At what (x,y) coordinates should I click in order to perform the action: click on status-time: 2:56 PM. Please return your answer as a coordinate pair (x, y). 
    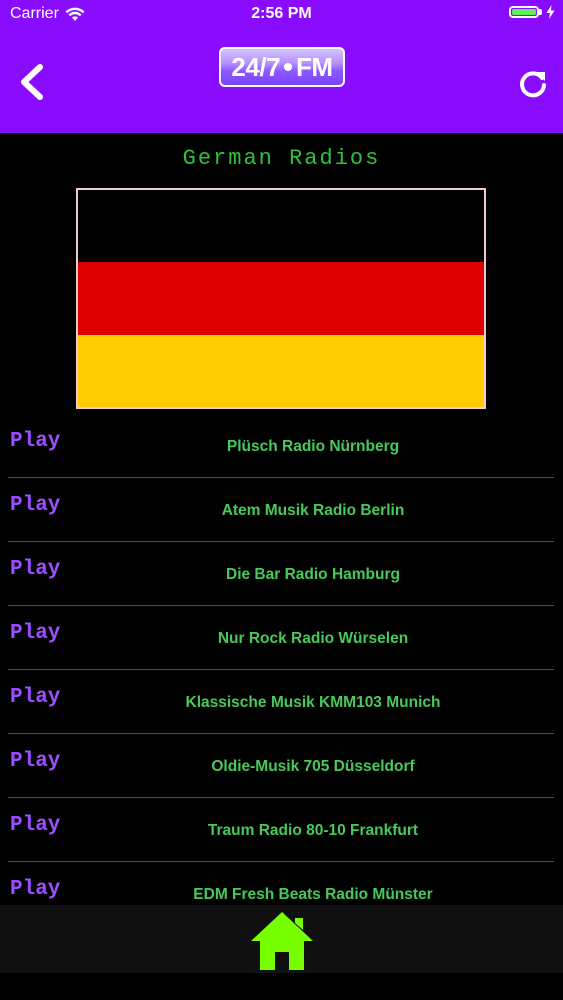
    Looking at the image, I should click on (281, 13).